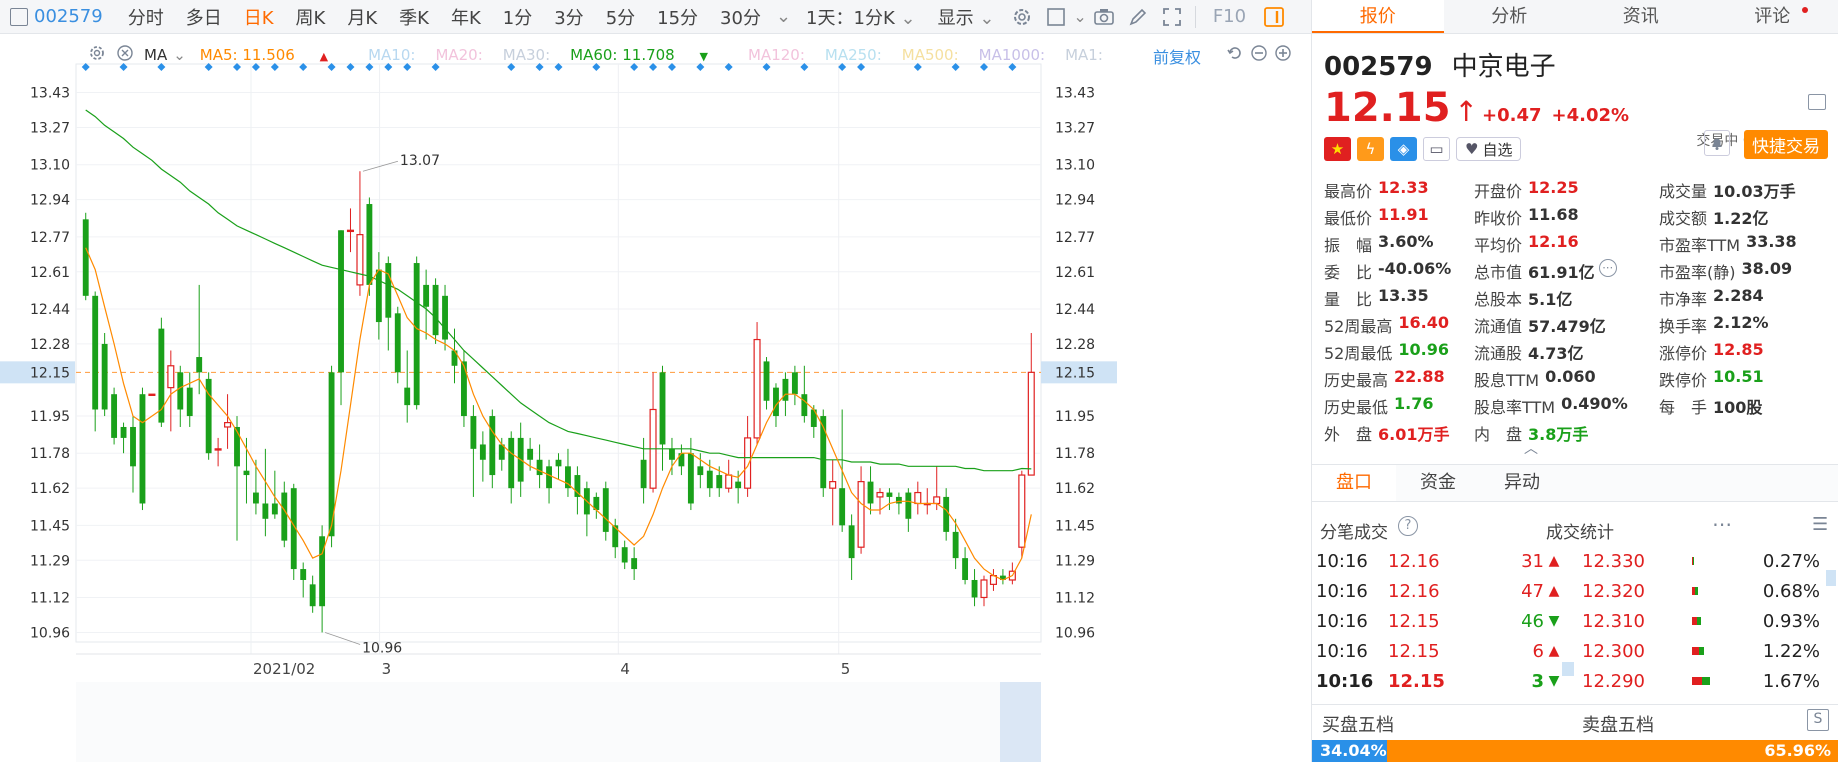  What do you see at coordinates (1370, 149) in the screenshot?
I see `lightning-icon: ϟ` at bounding box center [1370, 149].